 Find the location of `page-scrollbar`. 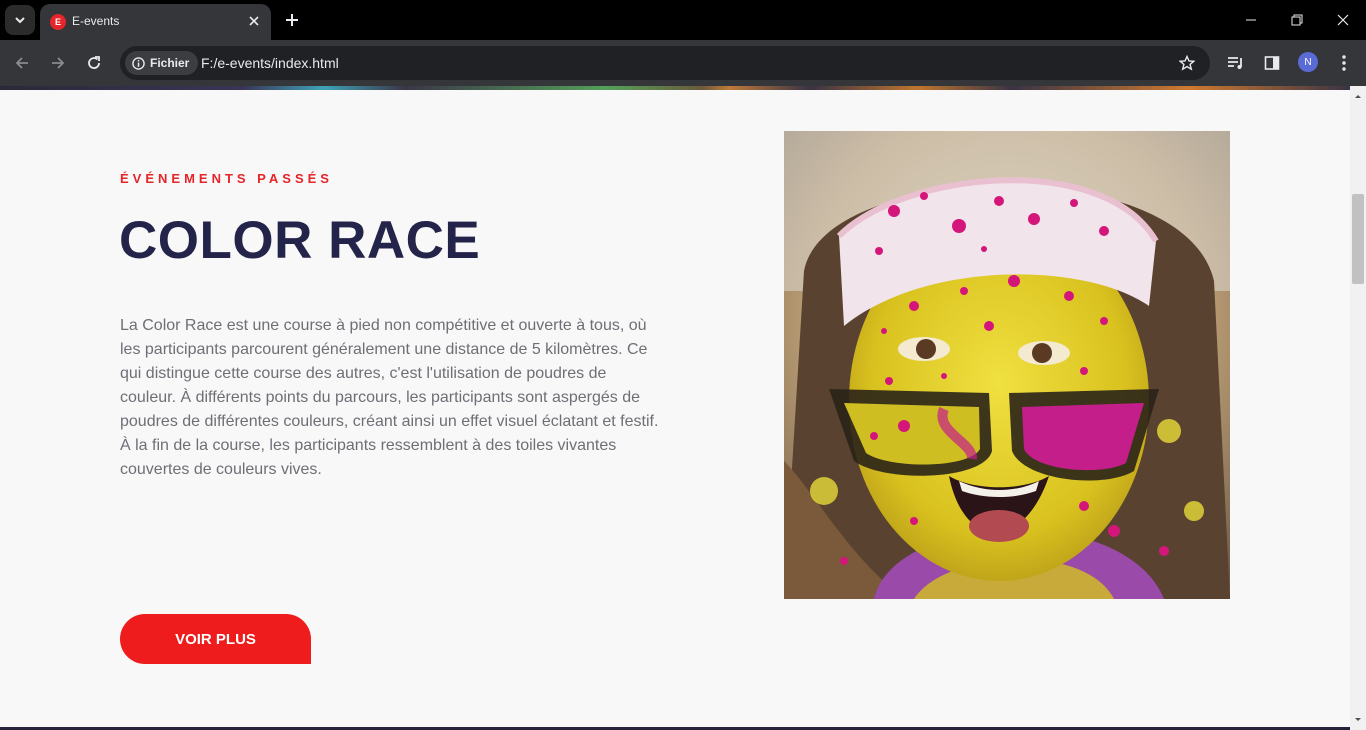

page-scrollbar is located at coordinates (1358, 408).